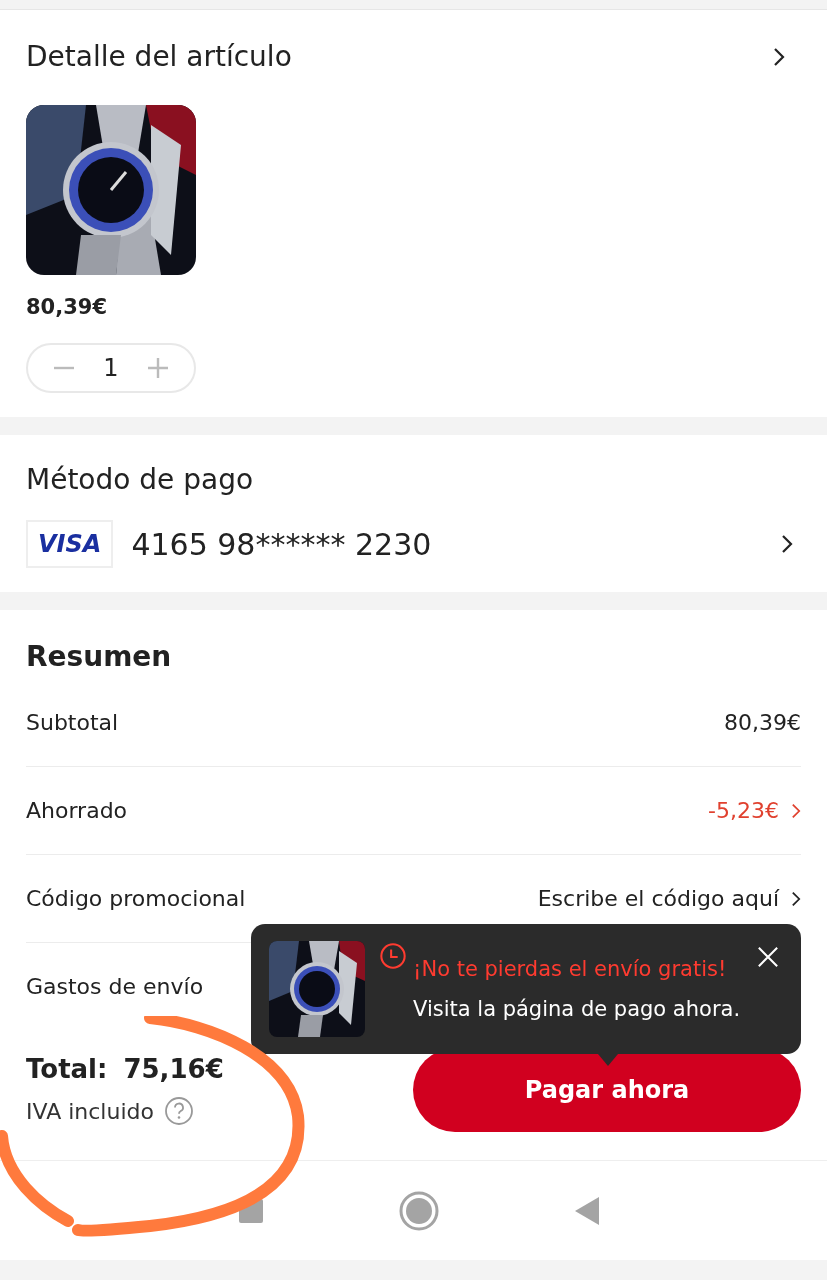 This screenshot has height=1280, width=827. I want to click on plus-icon, so click(158, 368).